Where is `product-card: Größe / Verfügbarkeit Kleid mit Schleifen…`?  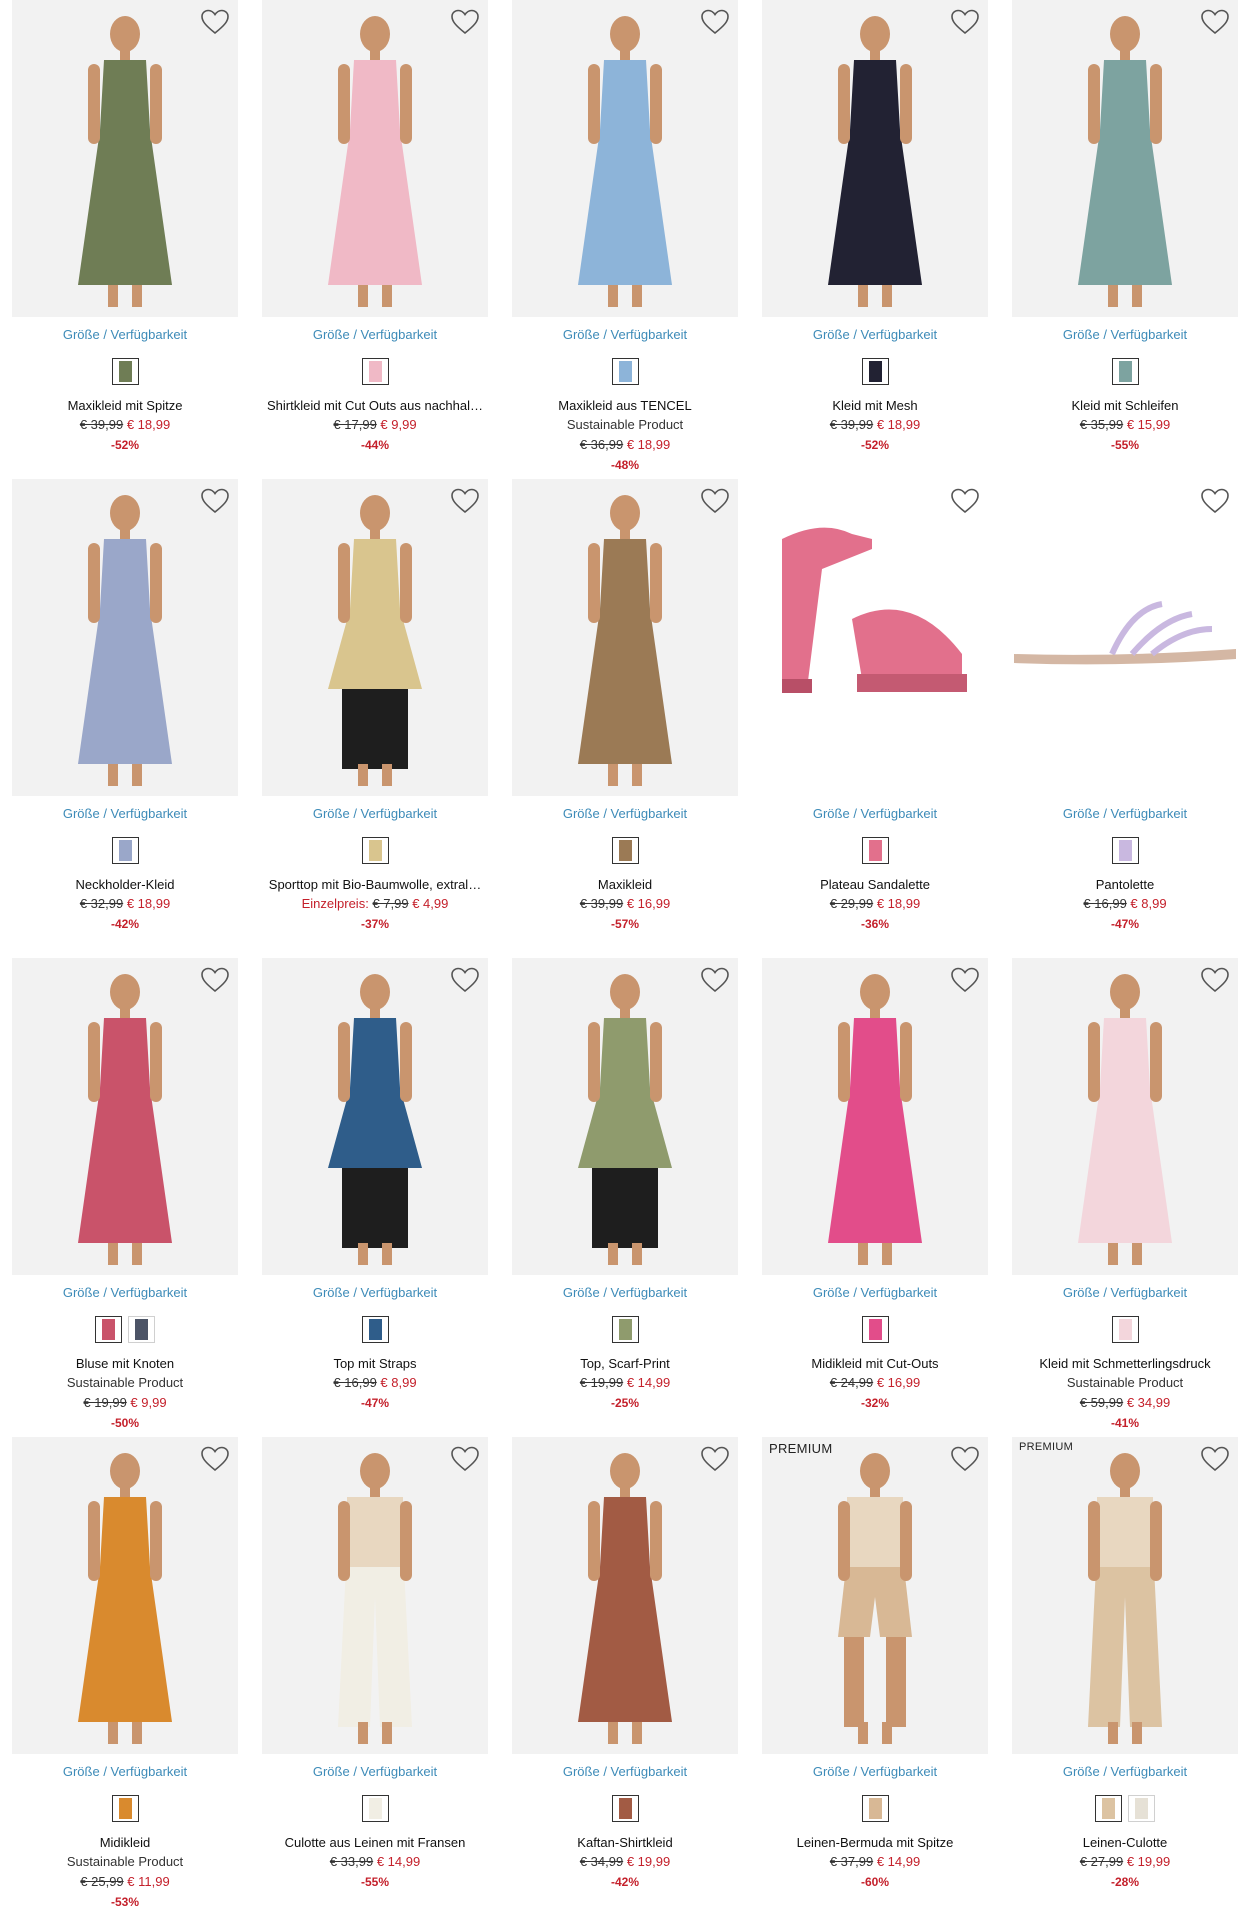
product-card: Größe / Verfügbarkeit Kleid mit Schleifen… is located at coordinates (1125, 239).